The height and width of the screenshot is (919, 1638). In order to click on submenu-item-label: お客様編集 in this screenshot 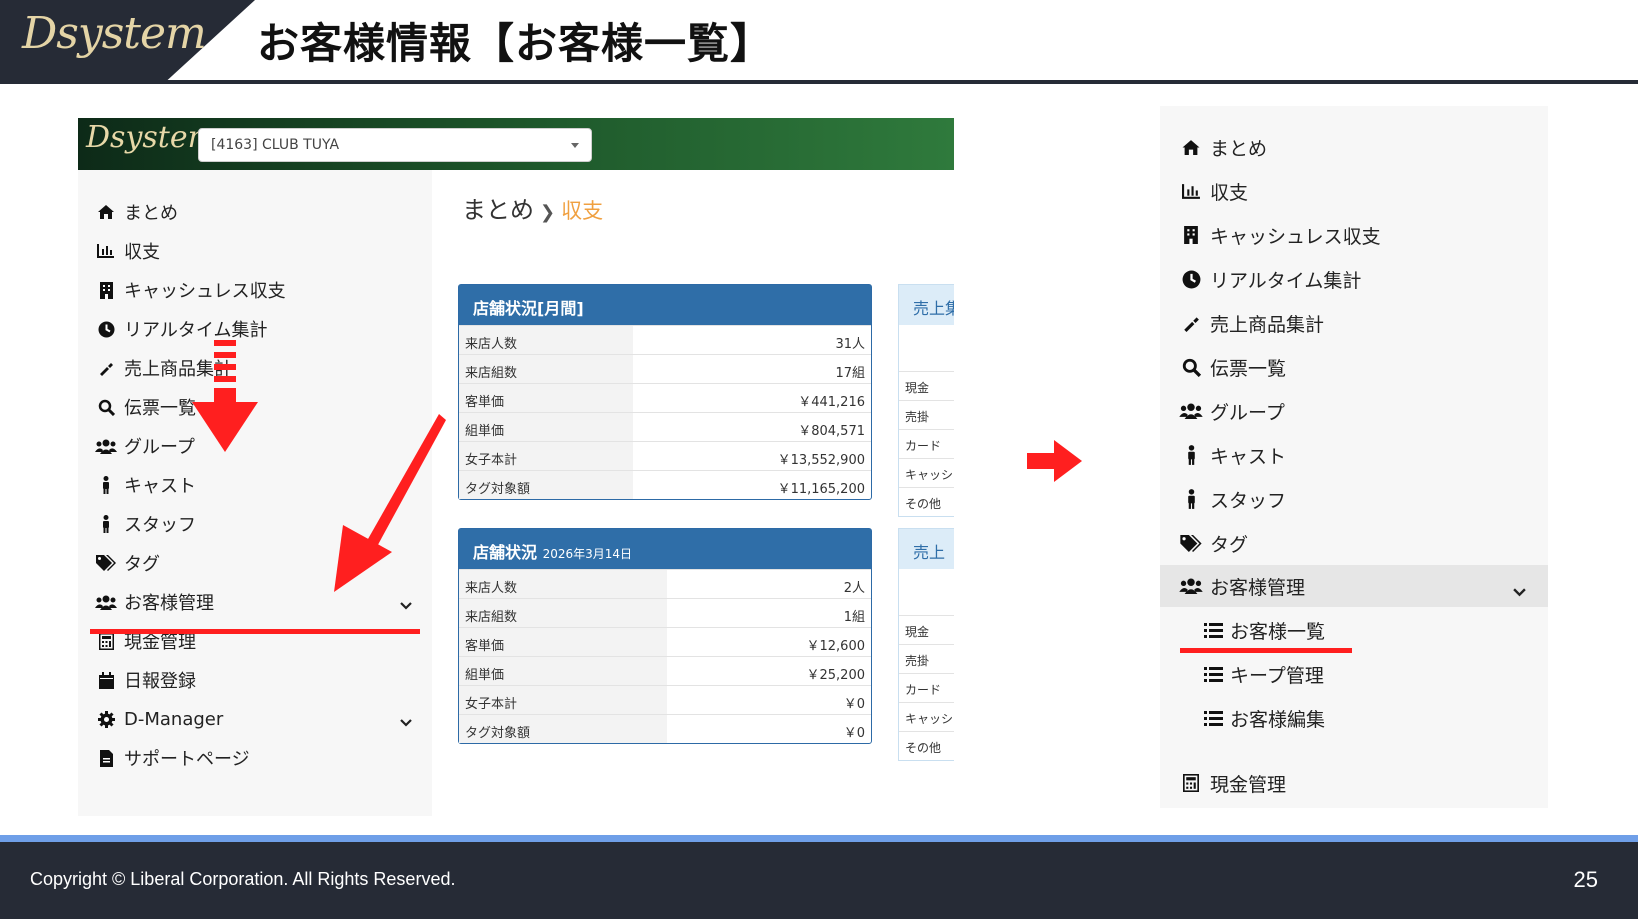, I will do `click(1278, 719)`.